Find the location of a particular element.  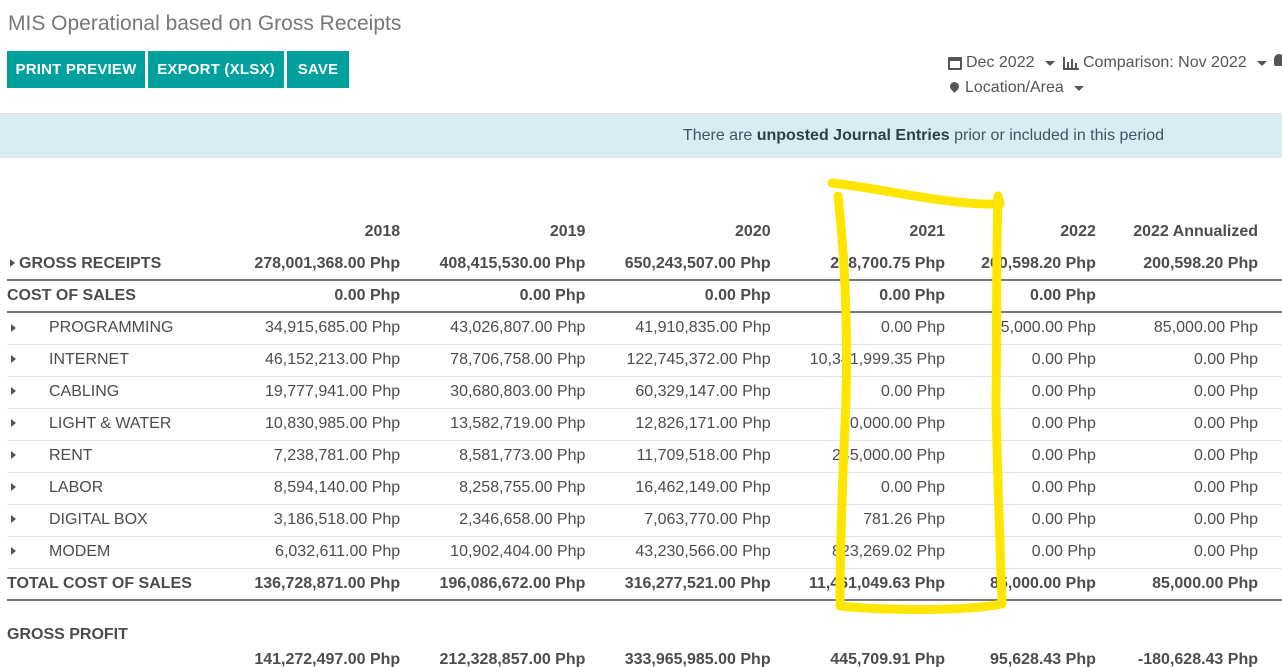

cell-value: 19,777,941.00 Php is located at coordinates (330, 392).